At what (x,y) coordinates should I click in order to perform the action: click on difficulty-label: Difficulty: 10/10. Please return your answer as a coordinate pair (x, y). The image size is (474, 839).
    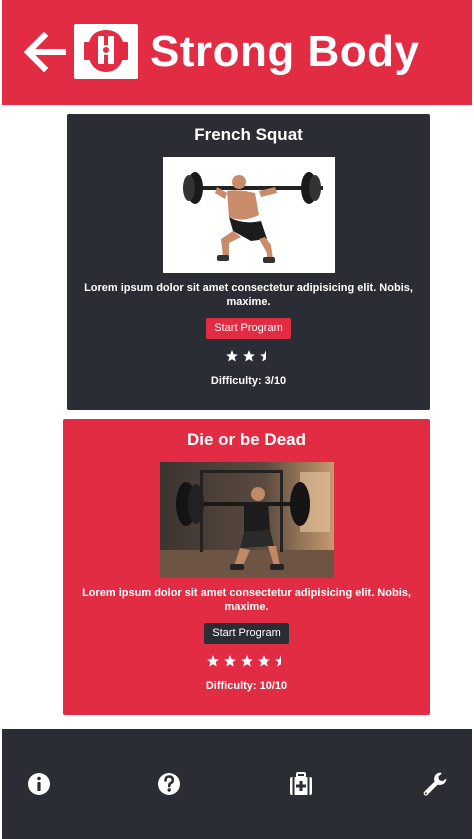
    Looking at the image, I should click on (246, 686).